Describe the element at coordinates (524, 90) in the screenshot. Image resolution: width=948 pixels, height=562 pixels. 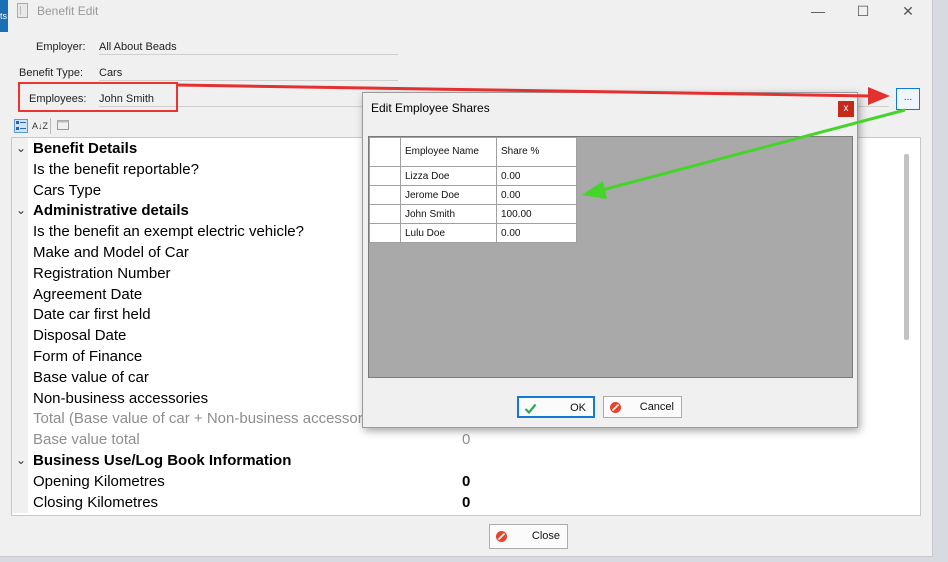
I see `red-arrow-line` at that location.